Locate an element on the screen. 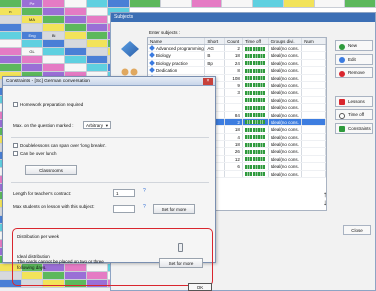 This screenshot has height=291, width=376. move-down-arrow-icon: ↓ is located at coordinates (325, 203).